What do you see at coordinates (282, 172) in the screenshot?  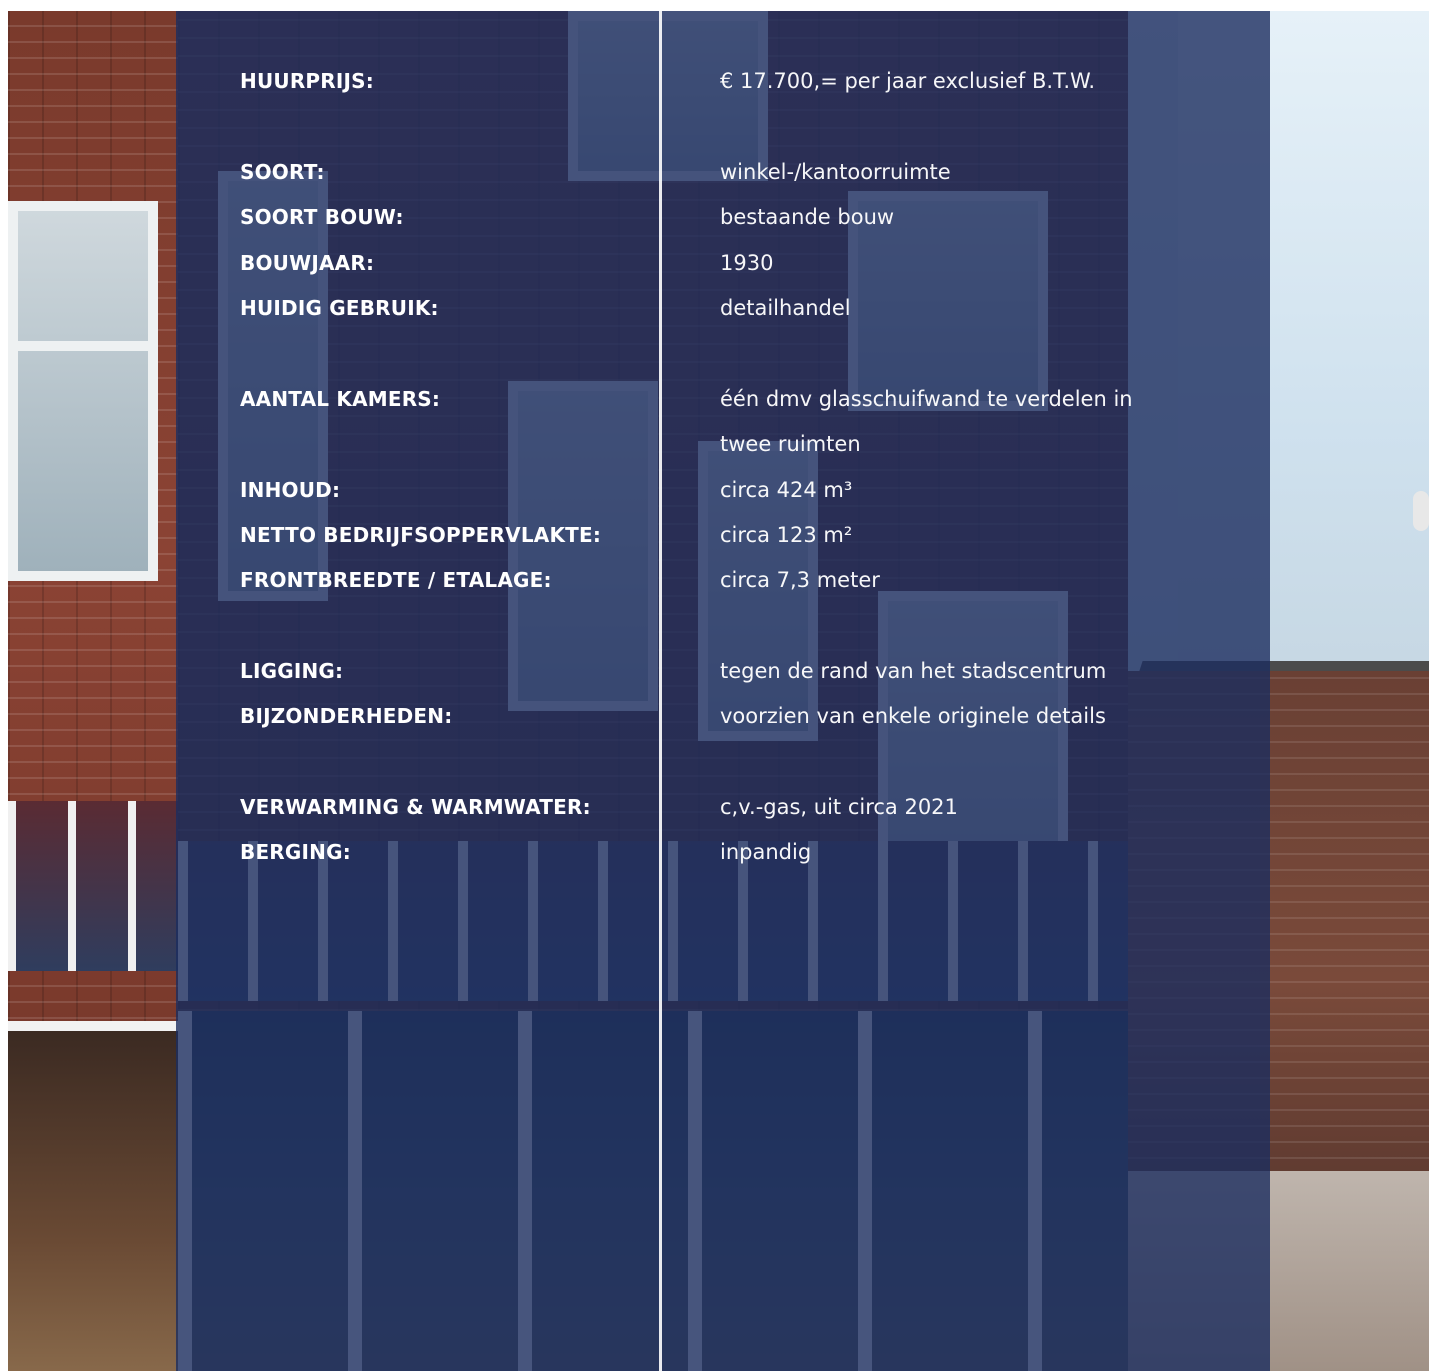 I see `detail-label: SOORT:` at bounding box center [282, 172].